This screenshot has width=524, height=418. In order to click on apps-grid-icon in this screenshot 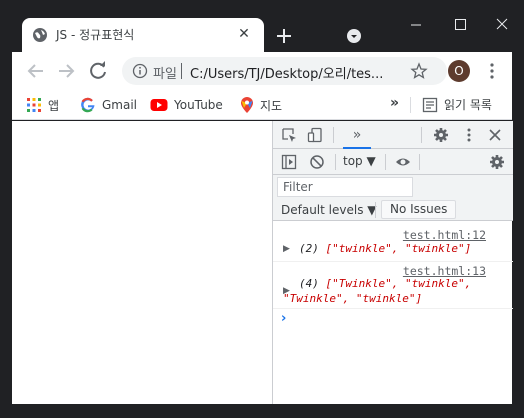, I will do `click(34, 105)`.